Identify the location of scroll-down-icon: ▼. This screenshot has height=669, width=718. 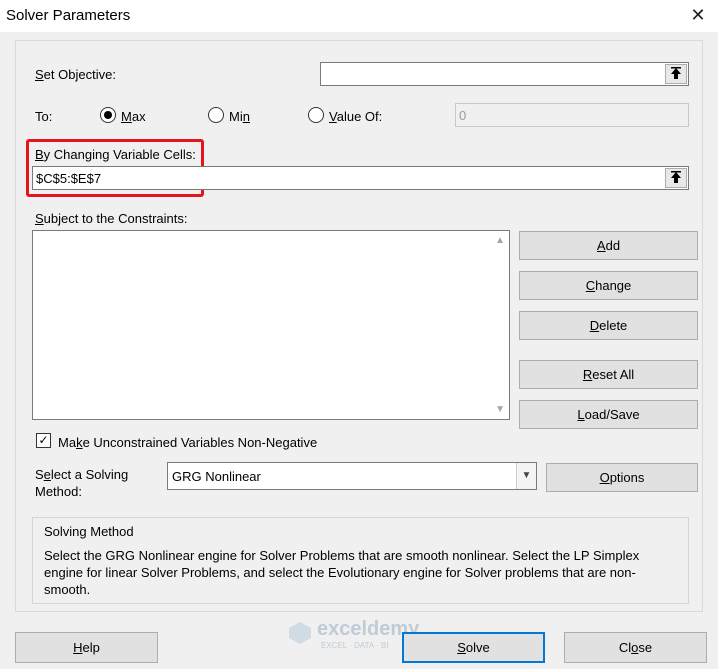
(500, 409).